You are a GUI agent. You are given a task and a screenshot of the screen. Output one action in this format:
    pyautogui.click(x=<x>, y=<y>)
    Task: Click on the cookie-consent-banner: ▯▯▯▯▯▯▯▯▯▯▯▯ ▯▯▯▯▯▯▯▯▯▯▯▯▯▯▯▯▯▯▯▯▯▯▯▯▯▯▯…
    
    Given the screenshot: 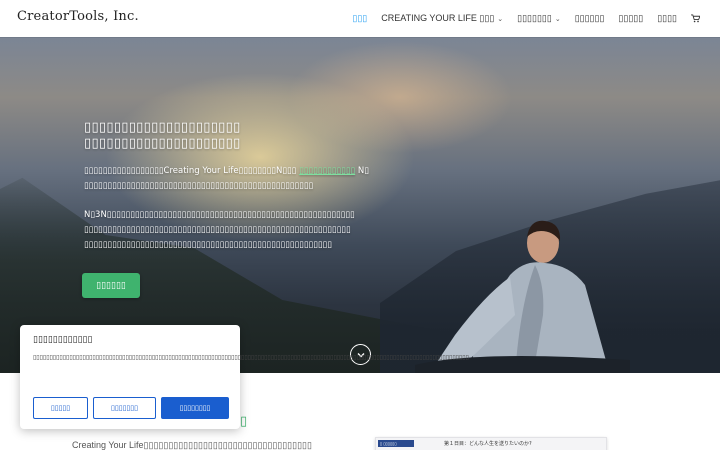 What is the action you would take?
    pyautogui.click(x=244, y=377)
    